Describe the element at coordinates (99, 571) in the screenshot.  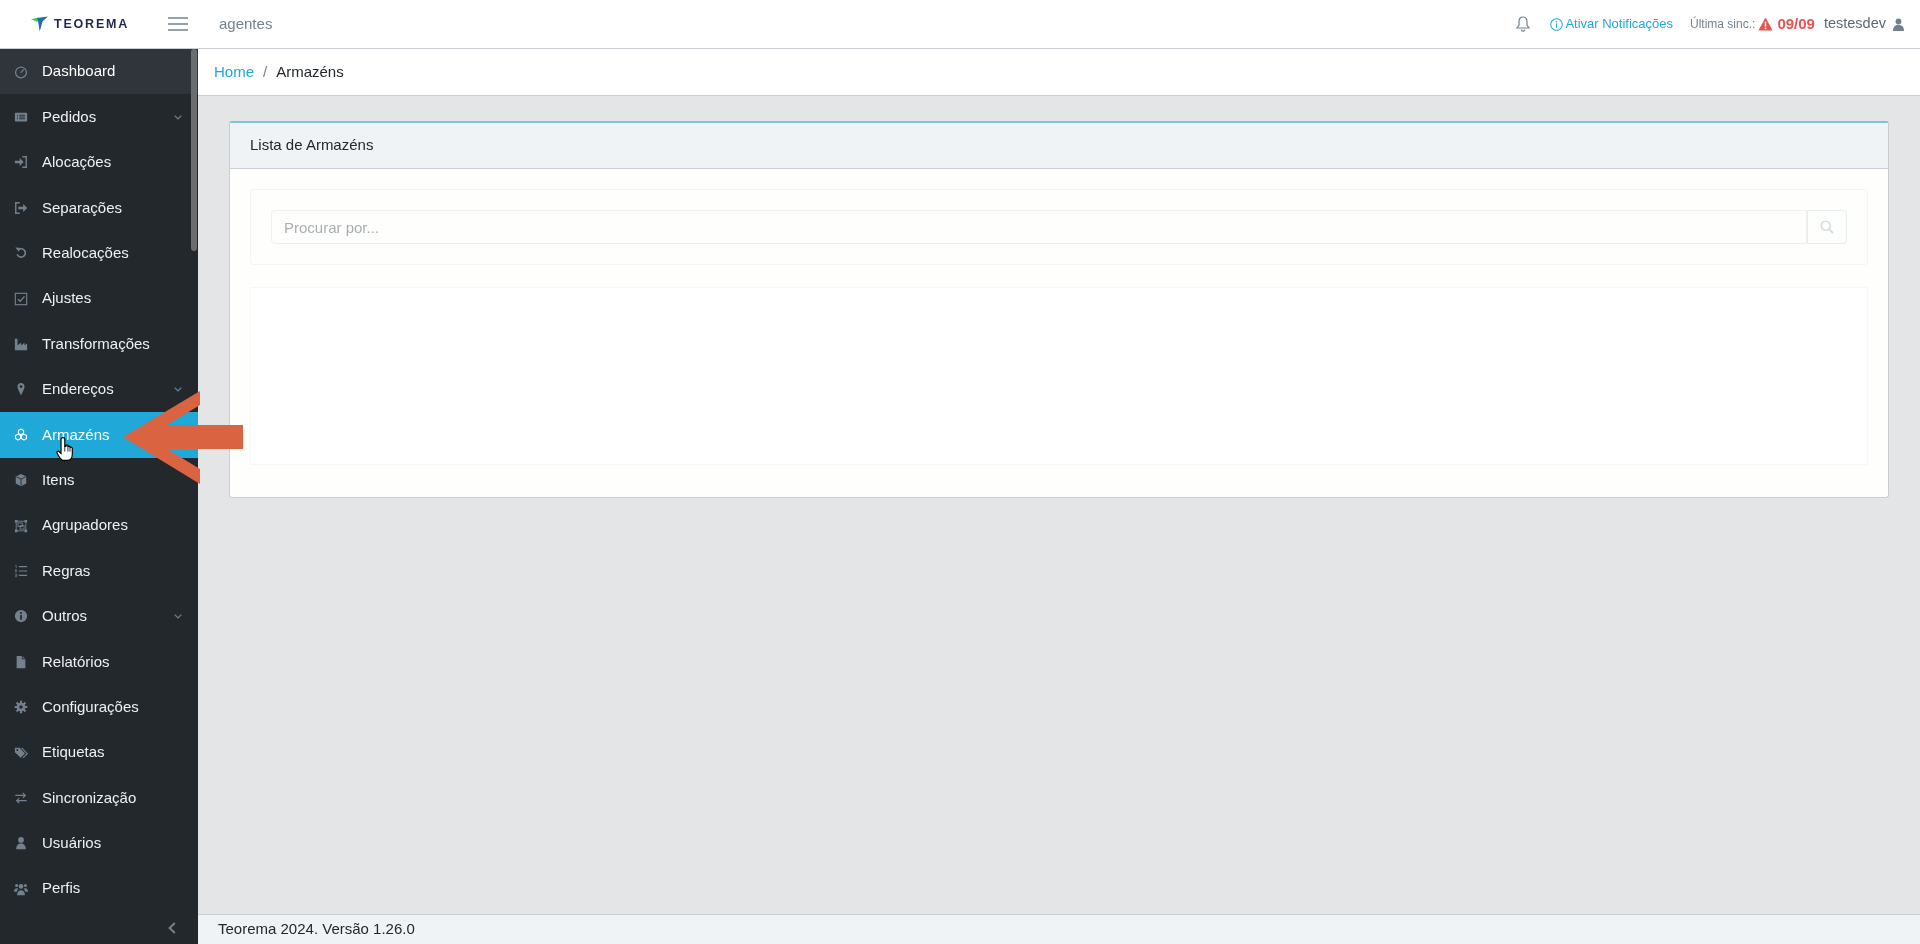
I see `sidebar-item: Regras` at that location.